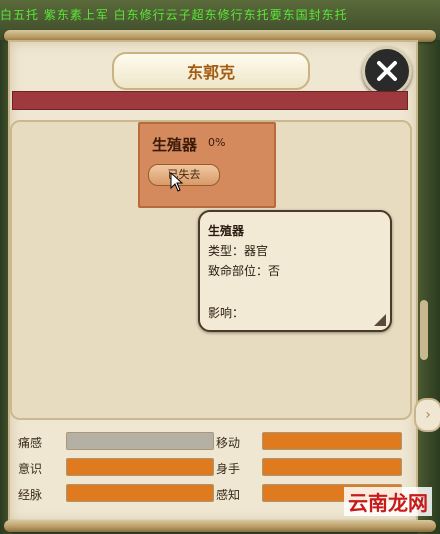  Describe the element at coordinates (295, 271) in the screenshot. I see `organ-tooltip: 生殖器 类型：器官 致命部位：否 影响：` at that location.